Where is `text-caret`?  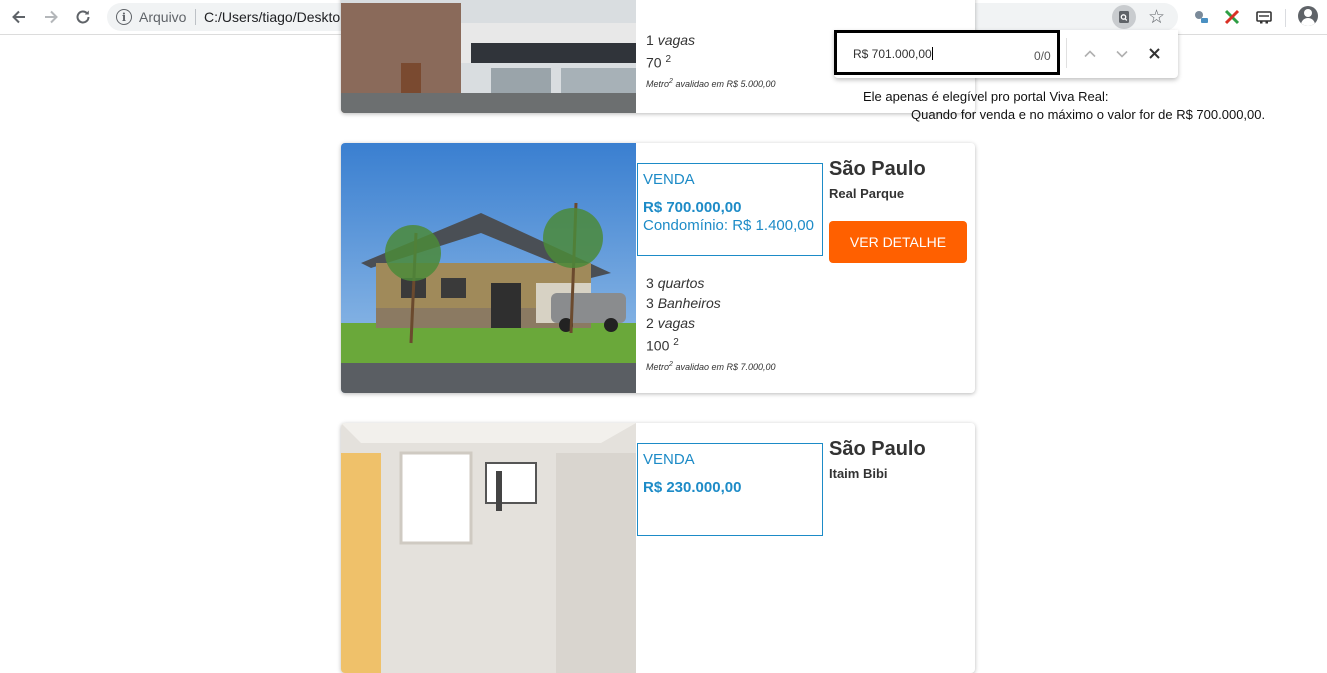 text-caret is located at coordinates (932, 53).